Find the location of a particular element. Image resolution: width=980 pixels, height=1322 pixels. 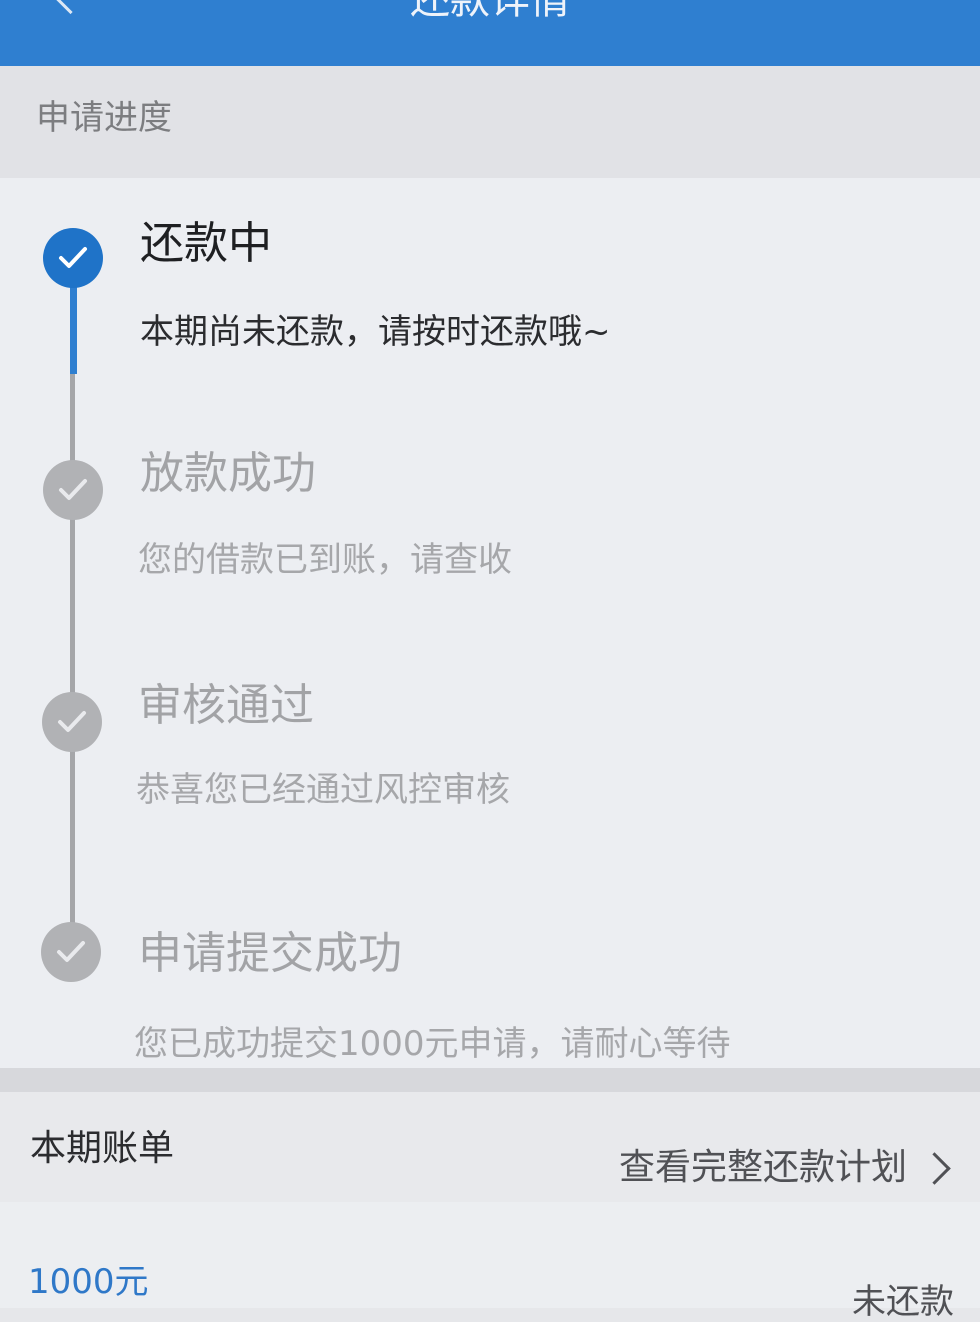

step-desc-approved: 恭喜您已经通过风控审核 is located at coordinates (323, 790).